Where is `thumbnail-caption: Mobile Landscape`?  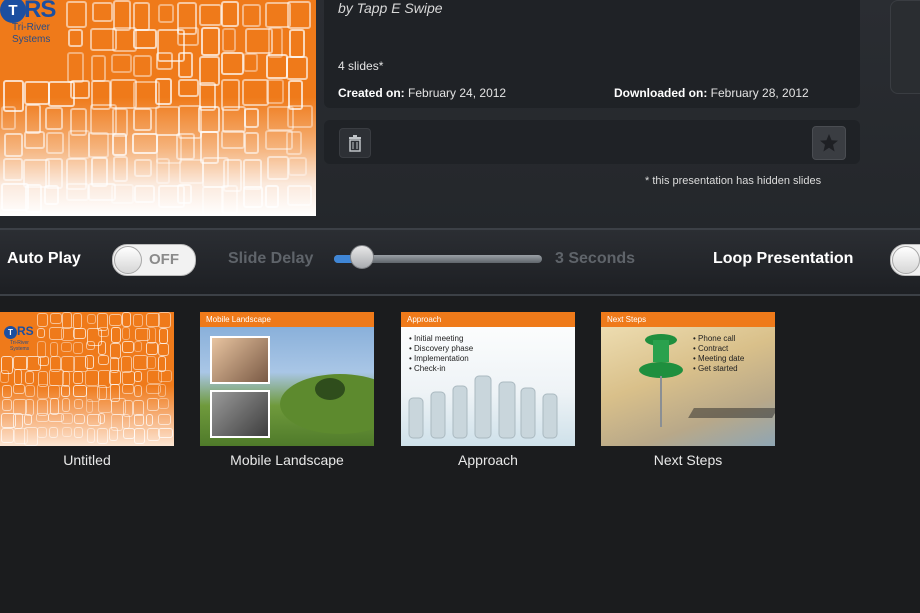
thumbnail-caption: Mobile Landscape is located at coordinates (287, 460).